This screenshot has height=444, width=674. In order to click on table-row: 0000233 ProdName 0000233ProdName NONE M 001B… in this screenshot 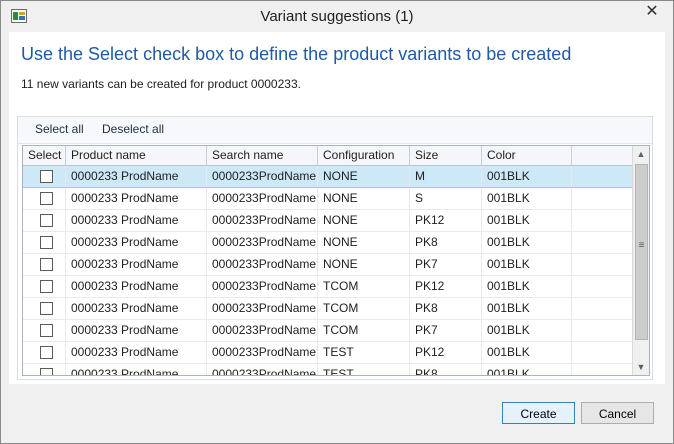, I will do `click(328, 177)`.